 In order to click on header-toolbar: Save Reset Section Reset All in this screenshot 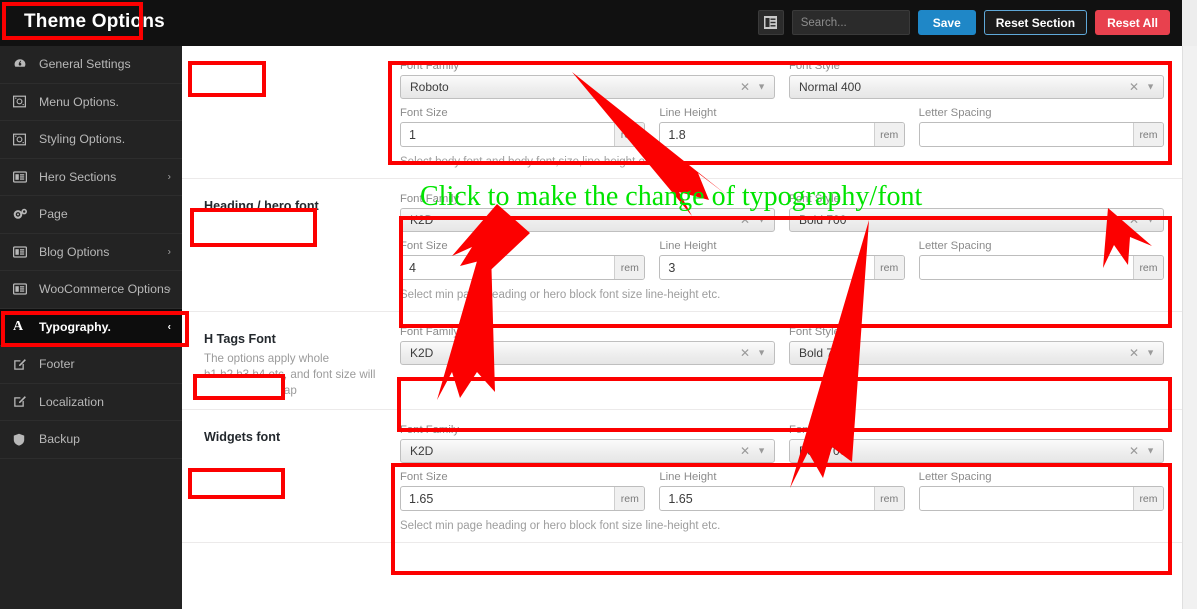, I will do `click(963, 22)`.